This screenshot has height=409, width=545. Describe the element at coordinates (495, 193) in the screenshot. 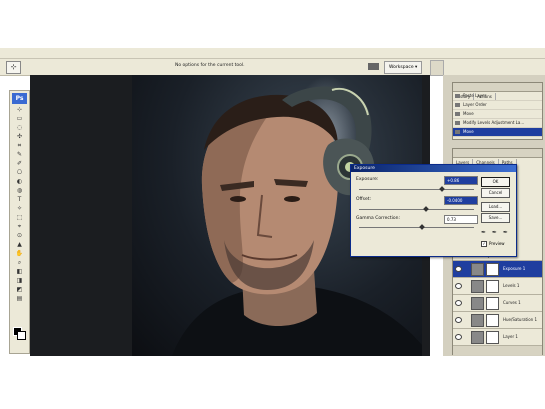

I see `cancel-button: Cancel` at that location.